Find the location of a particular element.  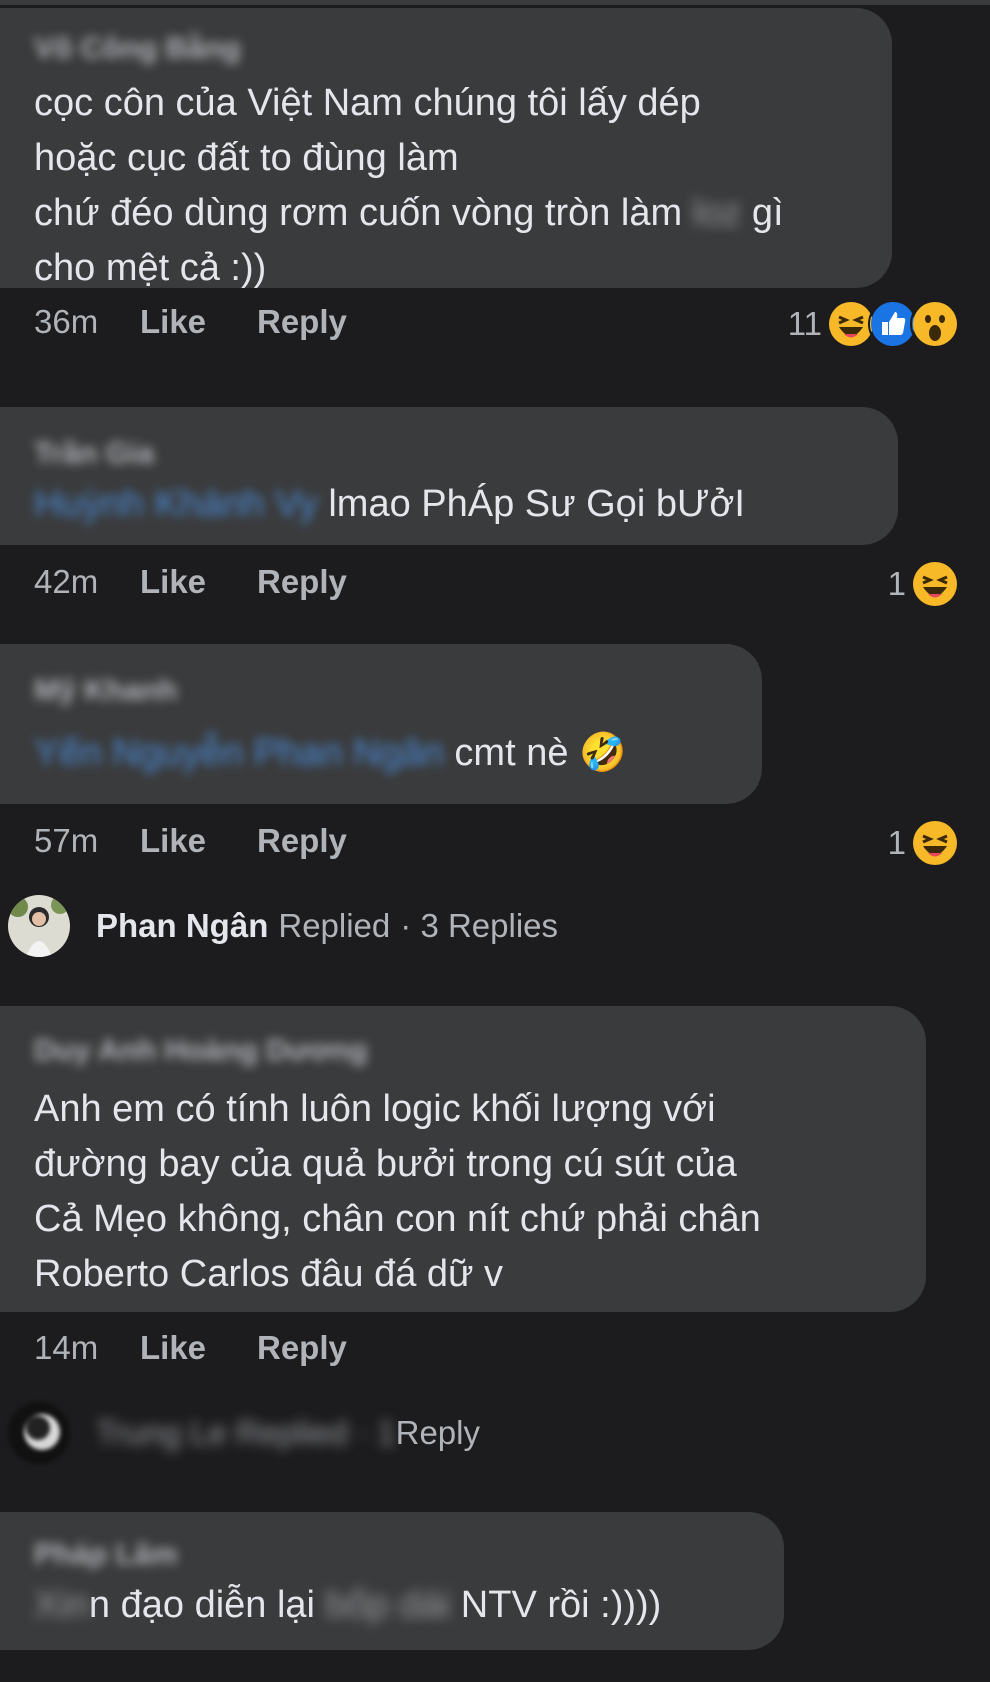

comment-meta: 57m Like Reply is located at coordinates (190, 841).